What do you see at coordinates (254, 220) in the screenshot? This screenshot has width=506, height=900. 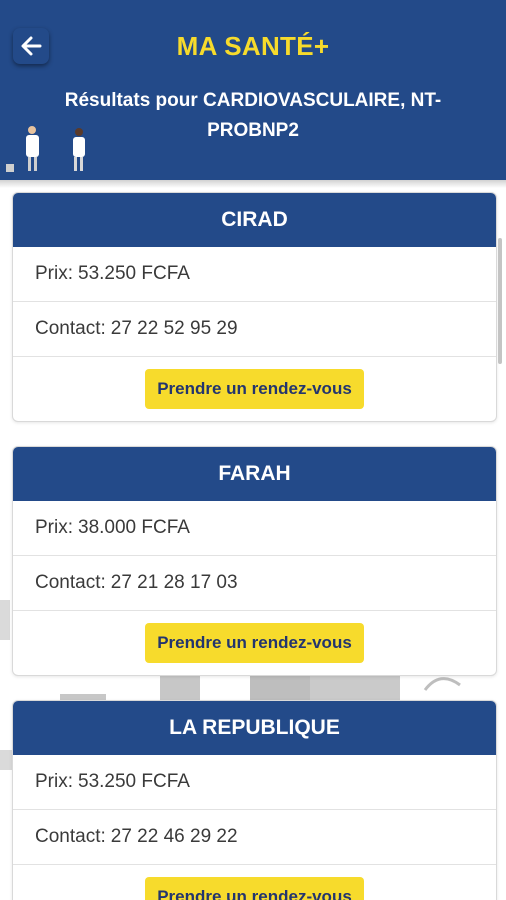 I see `card-title: CIRAD` at bounding box center [254, 220].